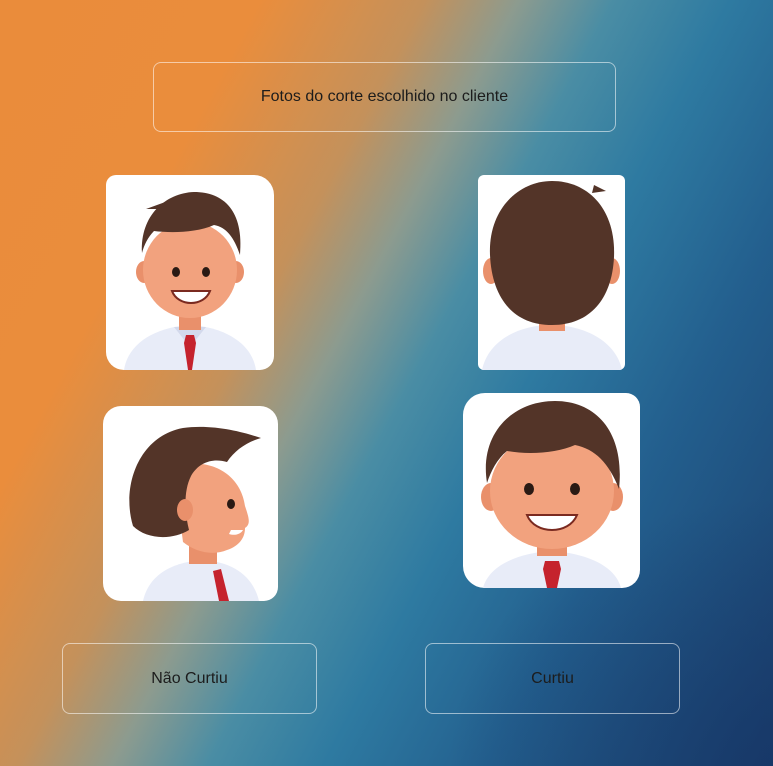  I want to click on page-title: Fotos do corte escolhido no cliente, so click(384, 96).